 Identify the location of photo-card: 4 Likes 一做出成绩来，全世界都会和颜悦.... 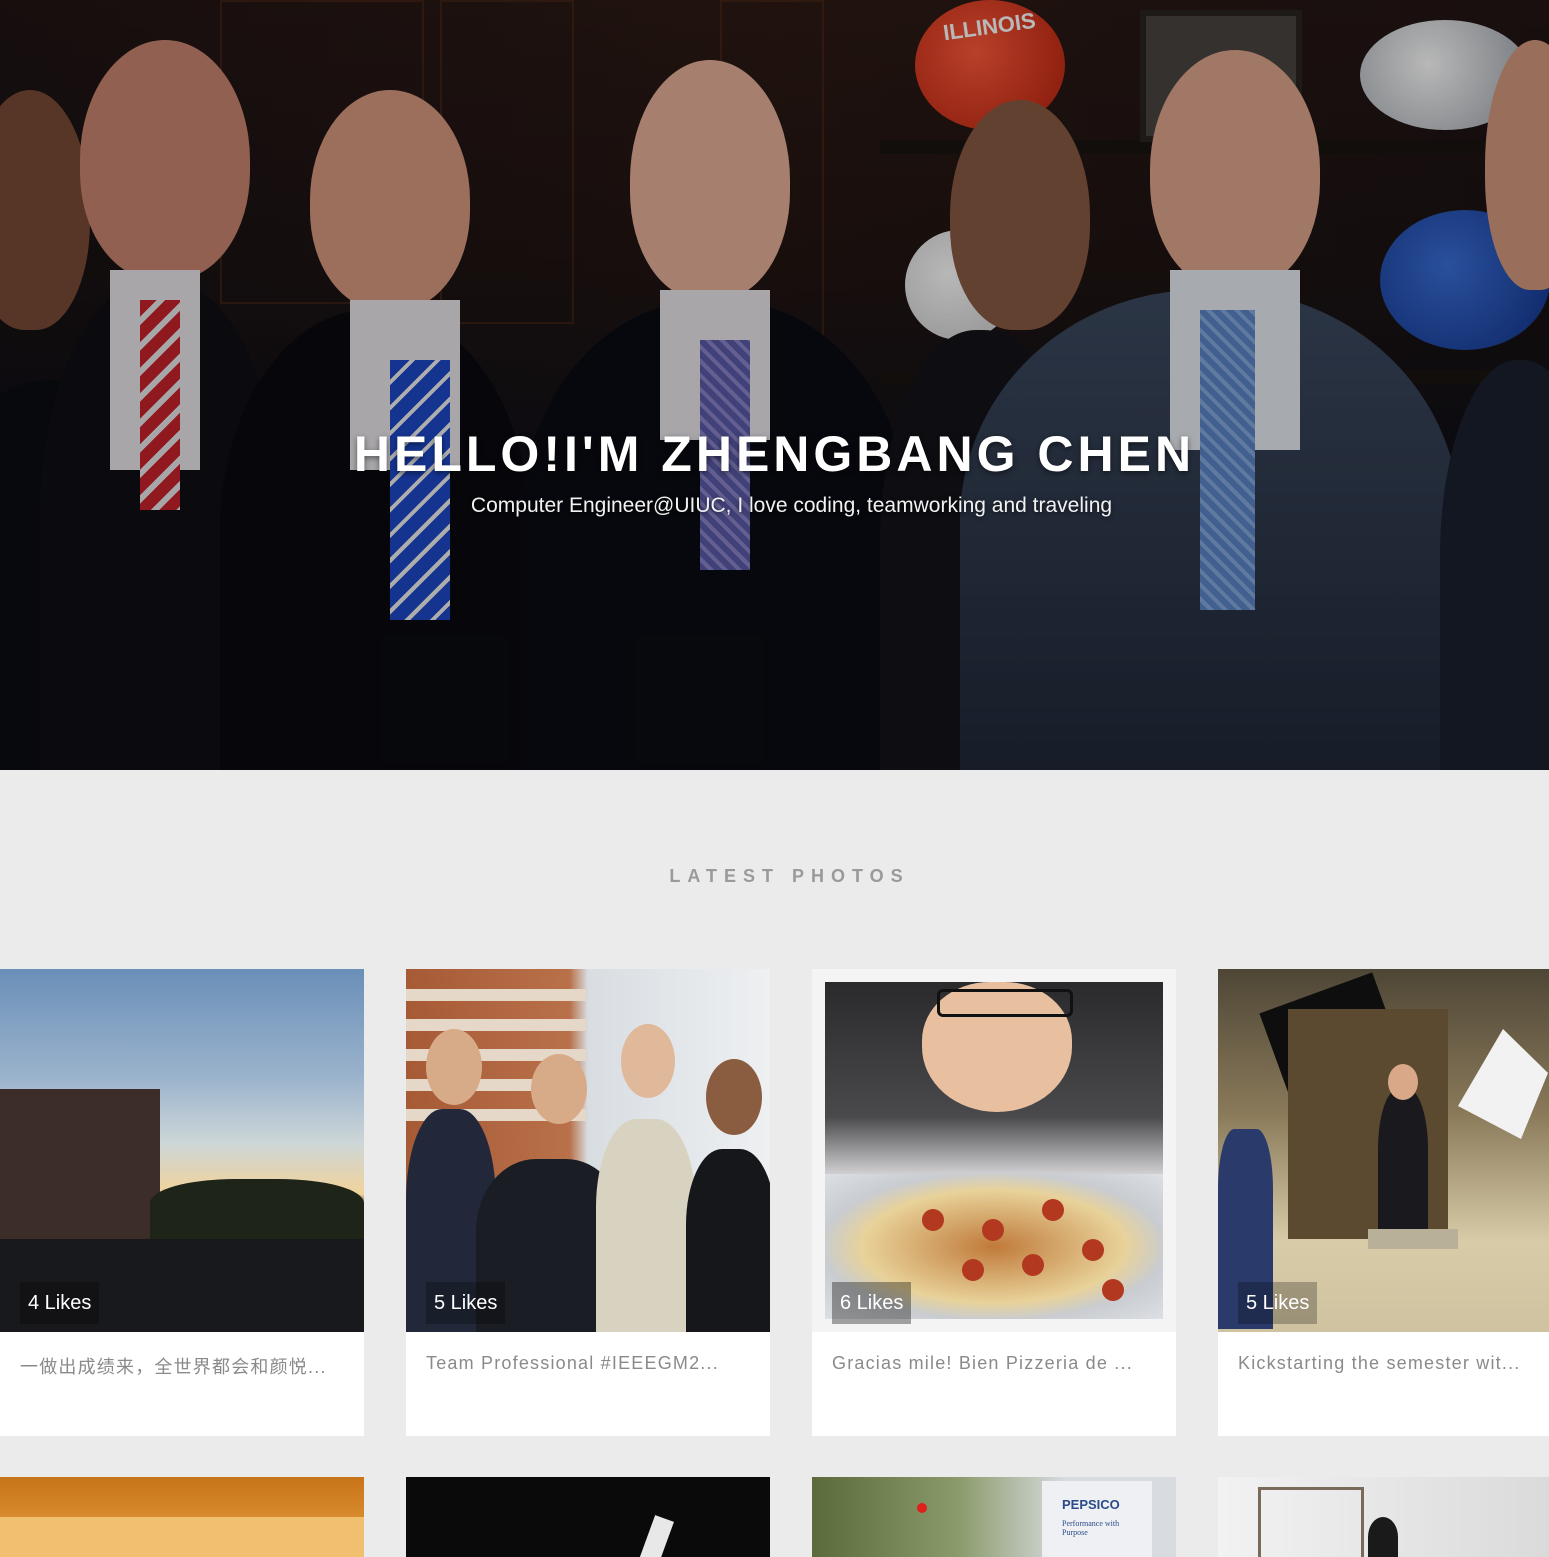
(182, 1202).